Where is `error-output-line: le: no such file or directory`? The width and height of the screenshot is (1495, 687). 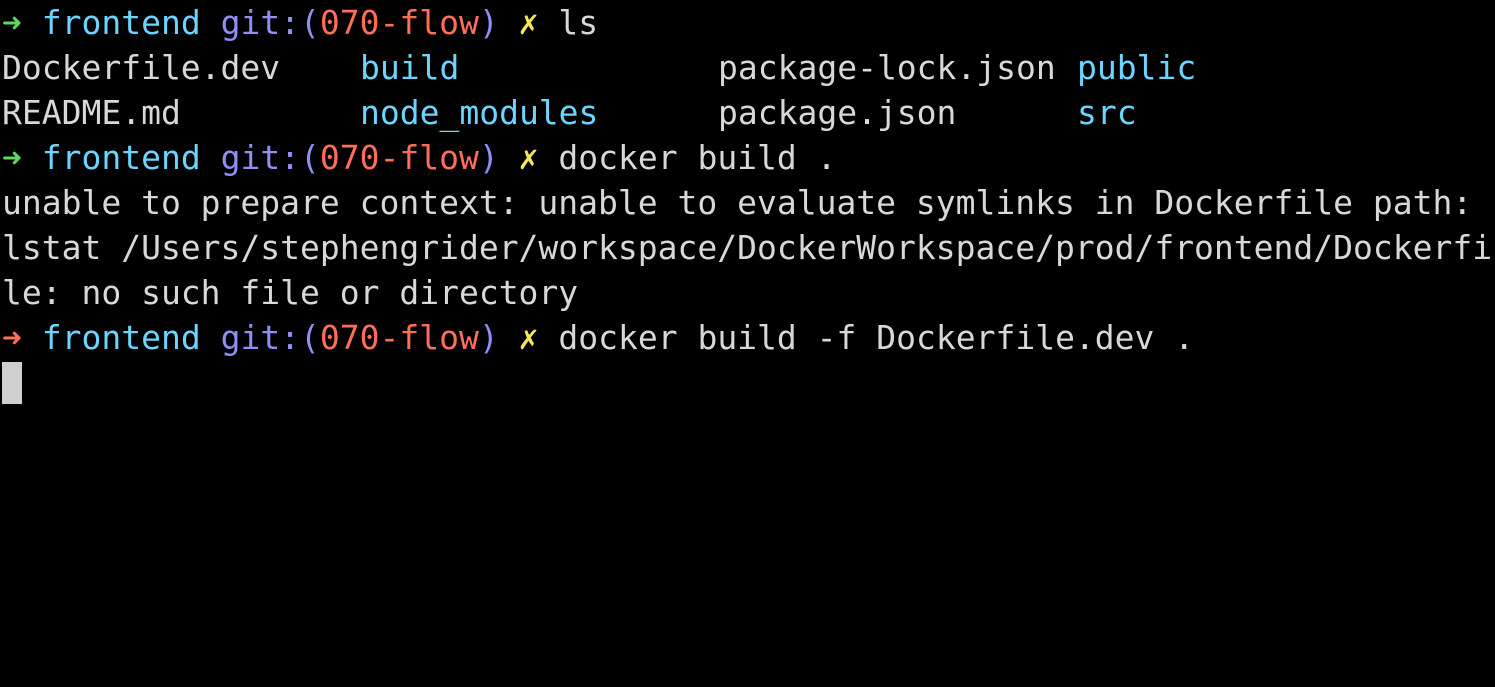 error-output-line: le: no such file or directory is located at coordinates (290, 292).